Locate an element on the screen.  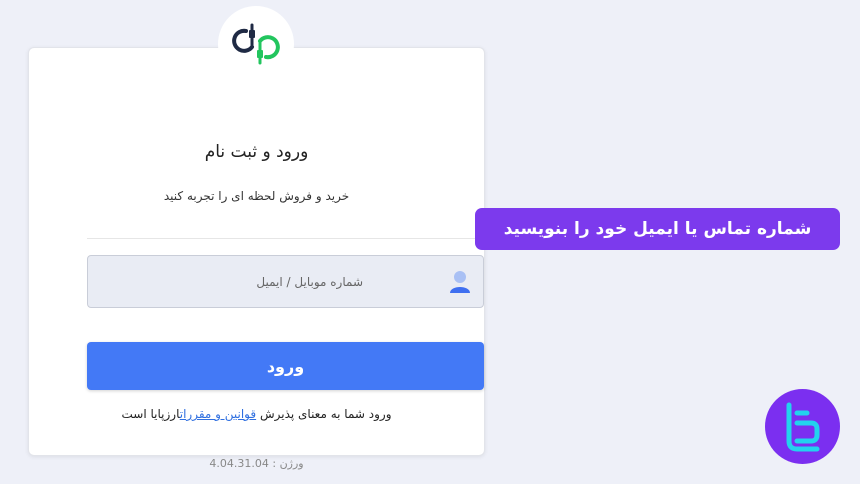
version-text: ورژن : 4.04.31.04 is located at coordinates (256, 463).